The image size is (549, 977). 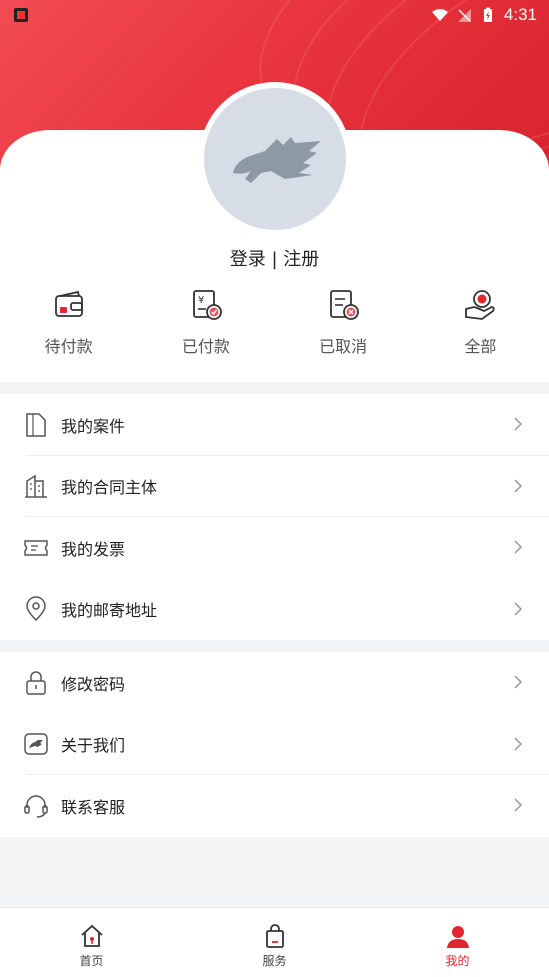 What do you see at coordinates (36, 744) in the screenshot?
I see `about-icon` at bounding box center [36, 744].